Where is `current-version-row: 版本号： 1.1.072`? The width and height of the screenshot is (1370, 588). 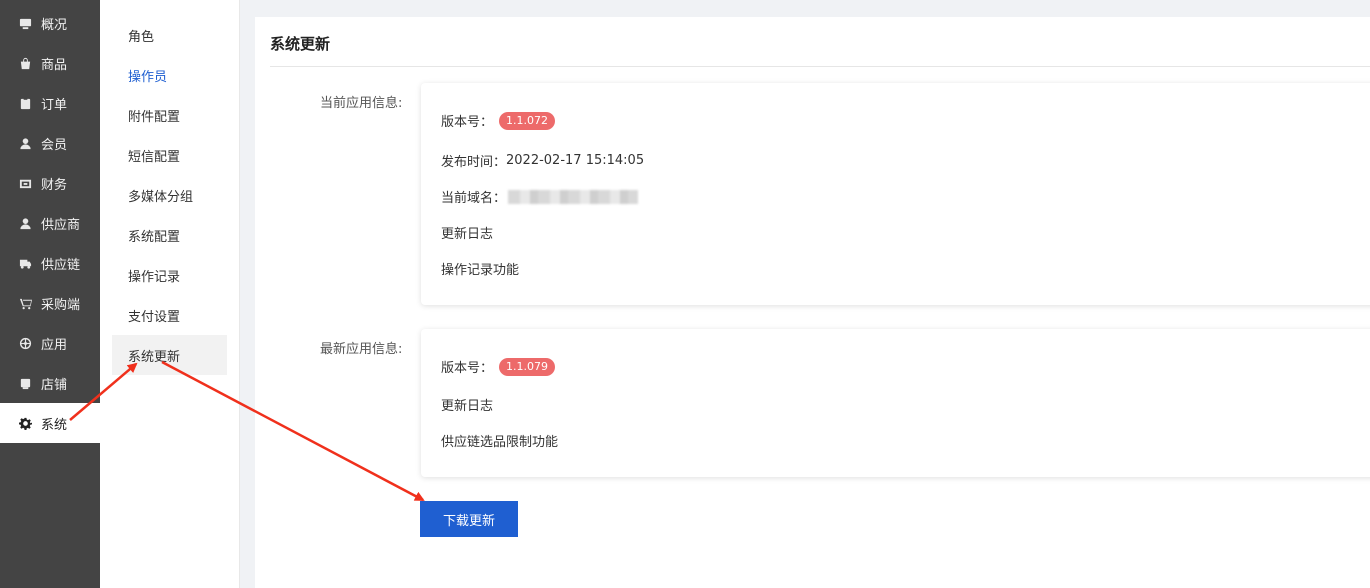
current-version-row: 版本号： 1.1.072 is located at coordinates (498, 120).